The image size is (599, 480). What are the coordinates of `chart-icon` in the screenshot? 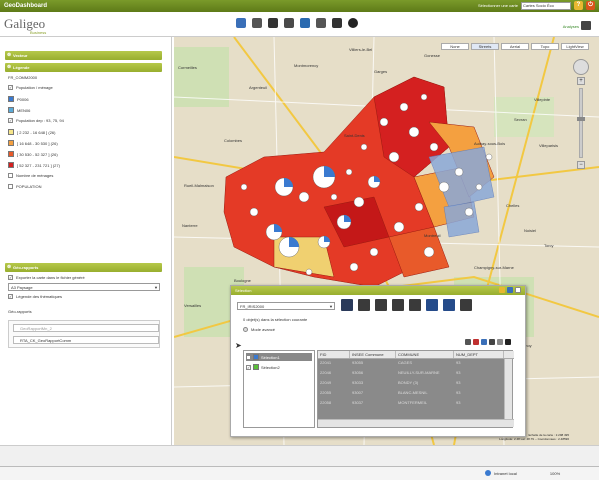 It's located at (492, 342).